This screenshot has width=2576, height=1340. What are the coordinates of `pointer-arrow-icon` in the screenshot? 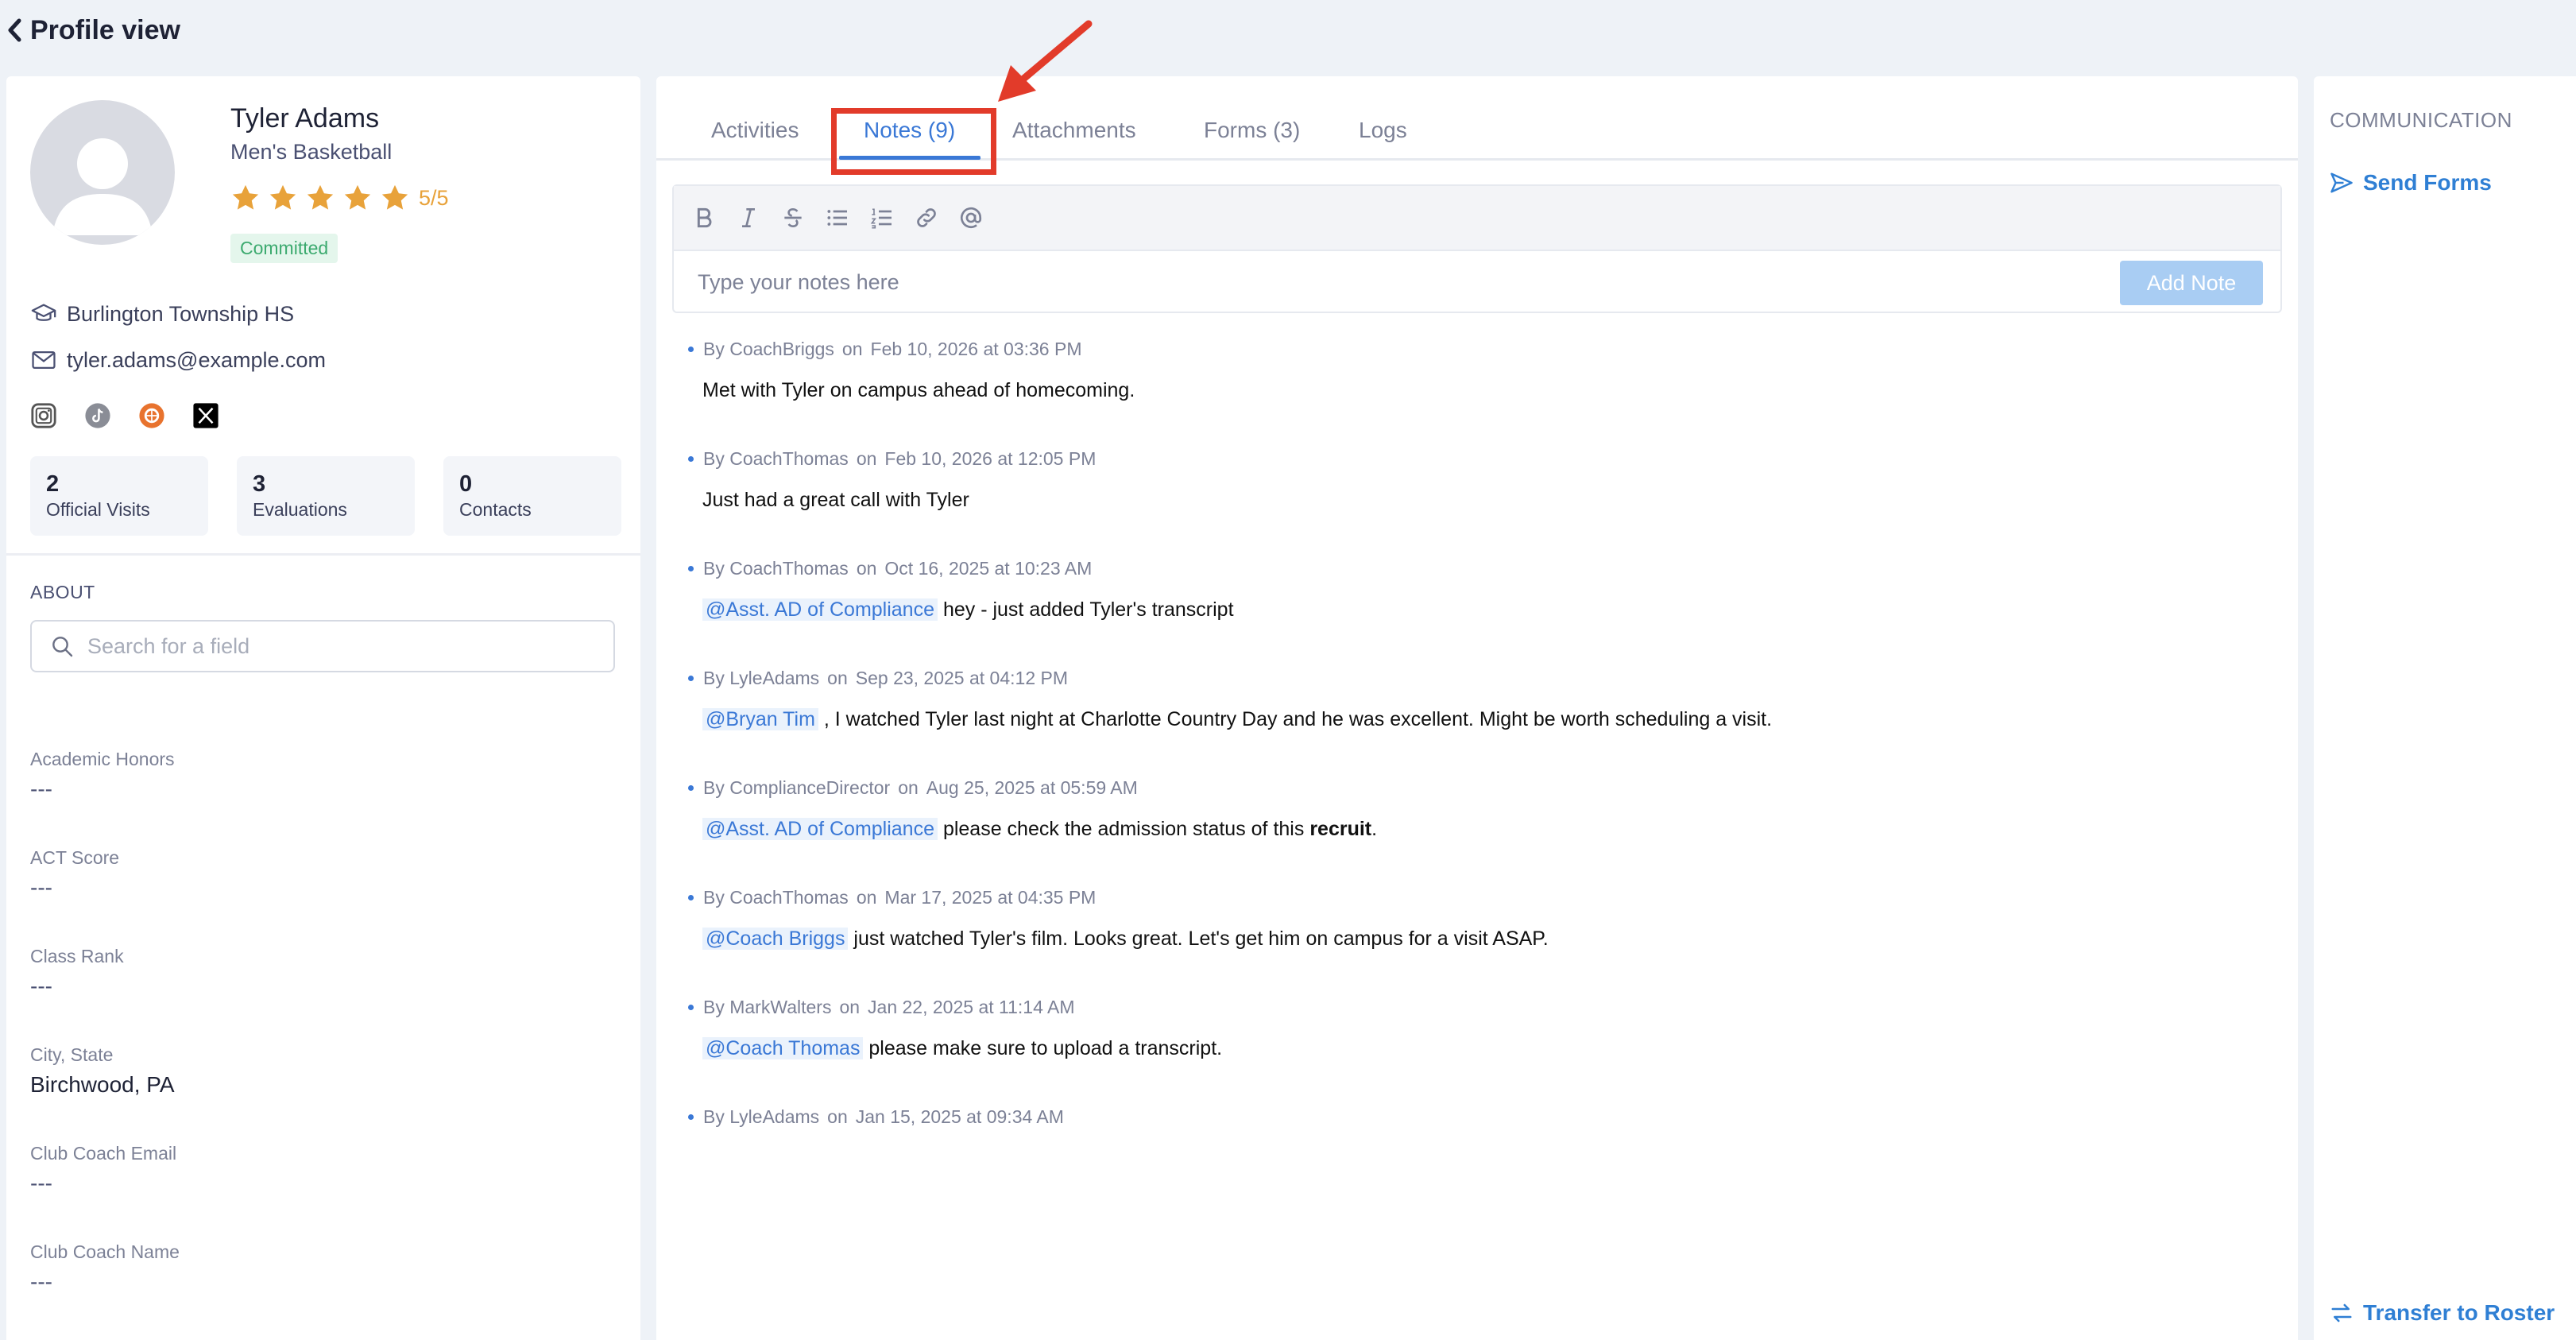 It's located at (1045, 61).